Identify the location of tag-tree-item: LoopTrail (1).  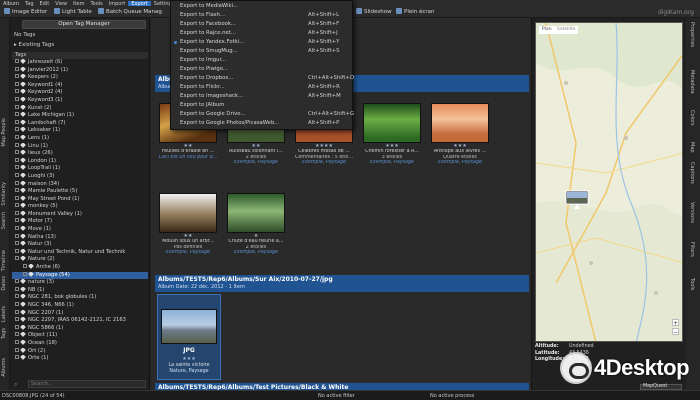
(80, 169).